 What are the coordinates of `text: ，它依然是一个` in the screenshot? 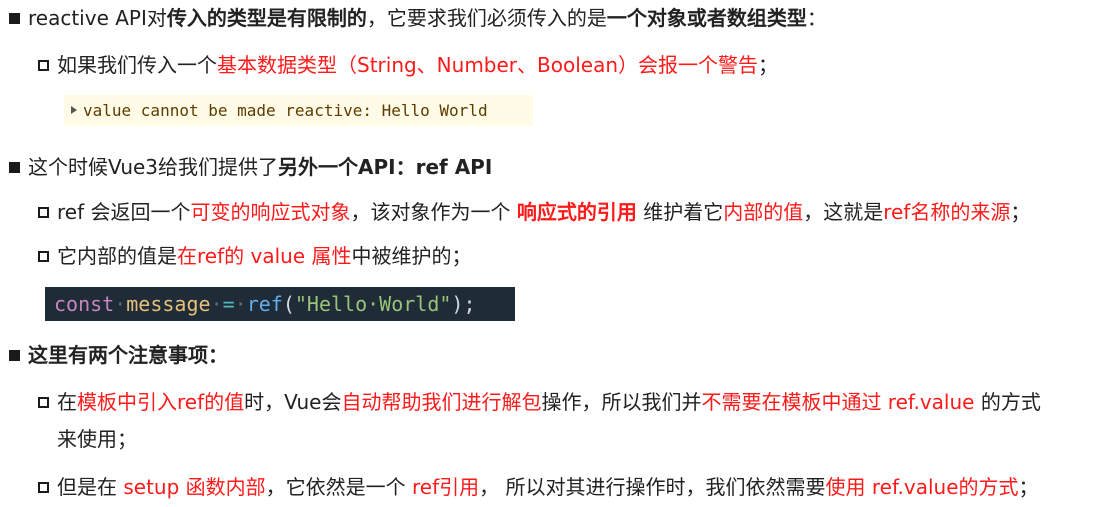 It's located at (339, 487).